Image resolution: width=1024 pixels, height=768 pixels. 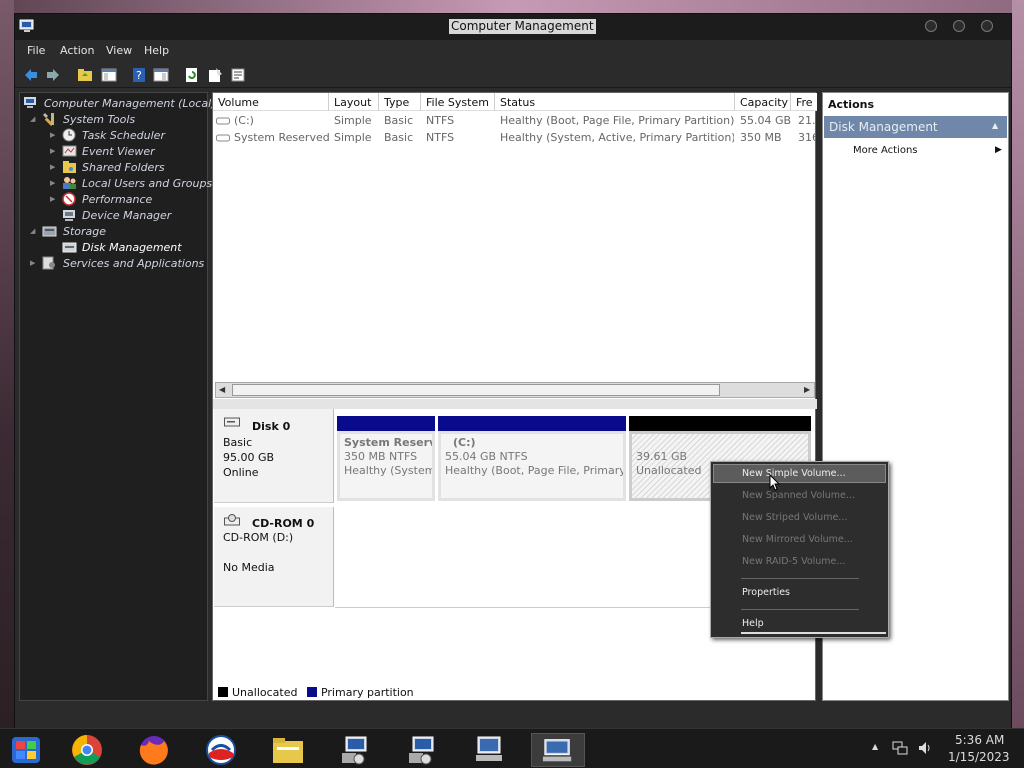 What do you see at coordinates (875, 746) in the screenshot?
I see `show-hidden-icons-arrow: ▲` at bounding box center [875, 746].